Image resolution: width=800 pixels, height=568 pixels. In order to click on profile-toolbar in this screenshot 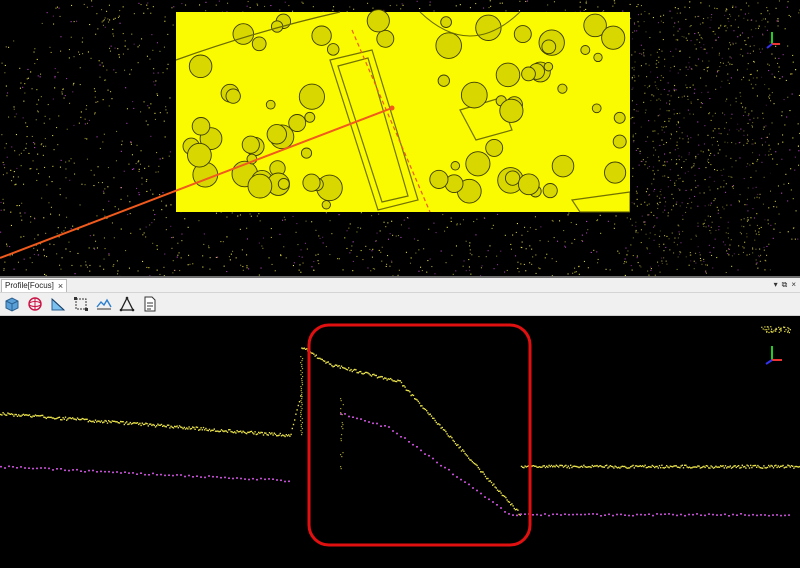, I will do `click(400, 304)`.